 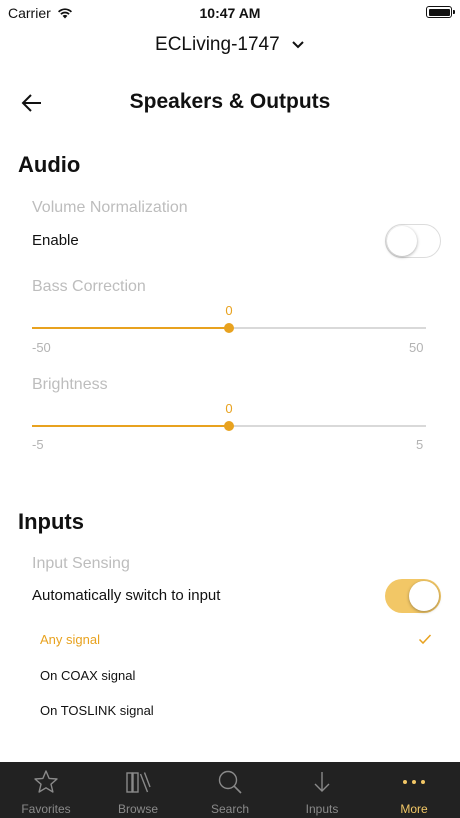 I want to click on bass-correction-slider, so click(x=229, y=328).